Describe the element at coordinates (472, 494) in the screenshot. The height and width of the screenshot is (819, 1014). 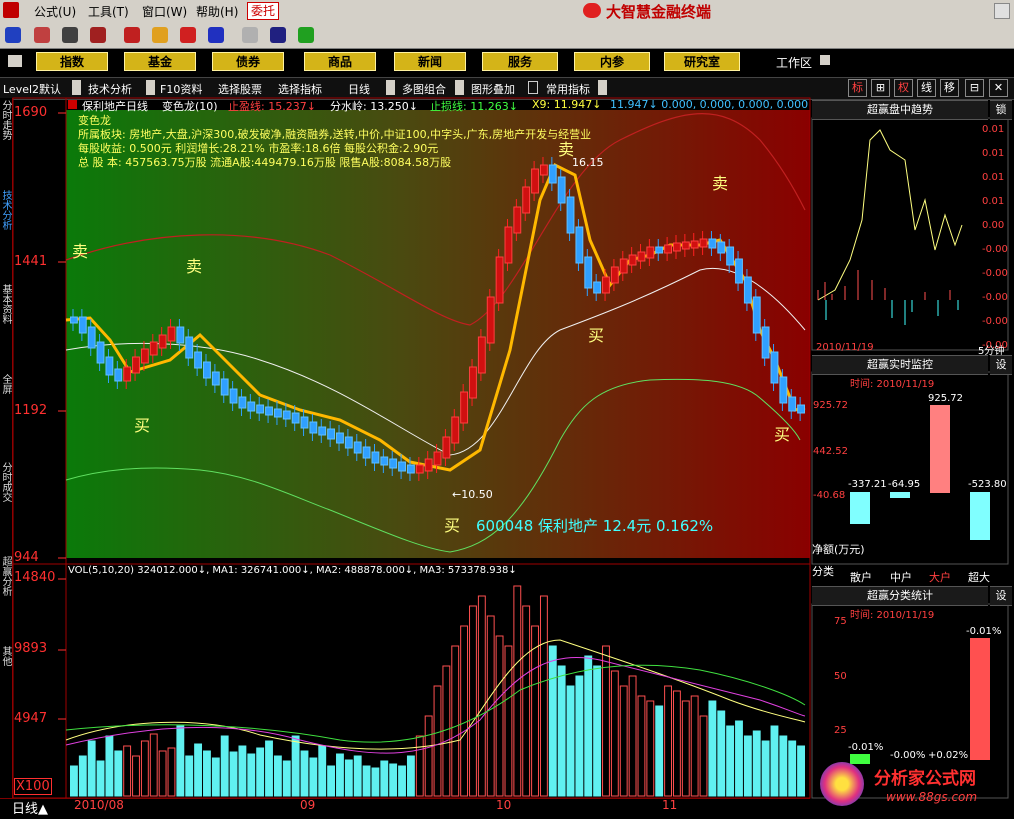
I see `low-annotation: ←10.50` at that location.